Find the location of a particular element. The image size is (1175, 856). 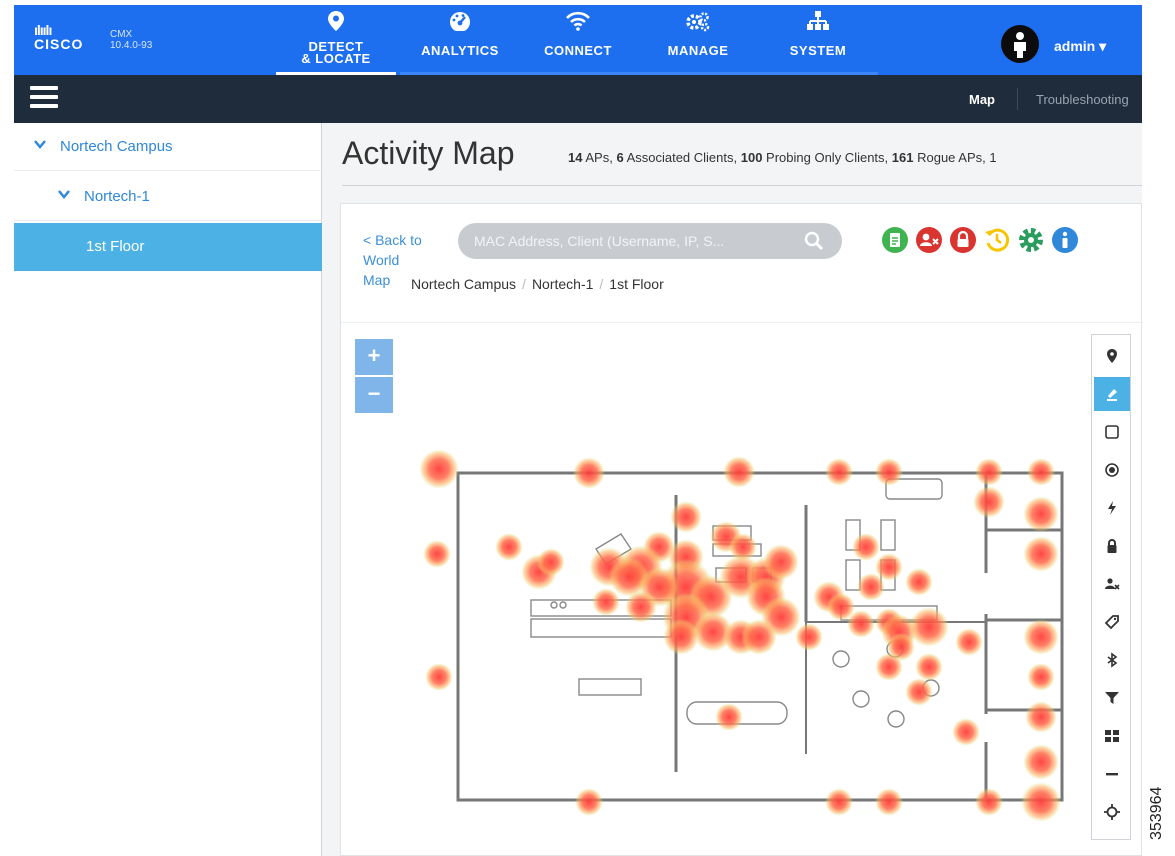

avatar is located at coordinates (1020, 44).